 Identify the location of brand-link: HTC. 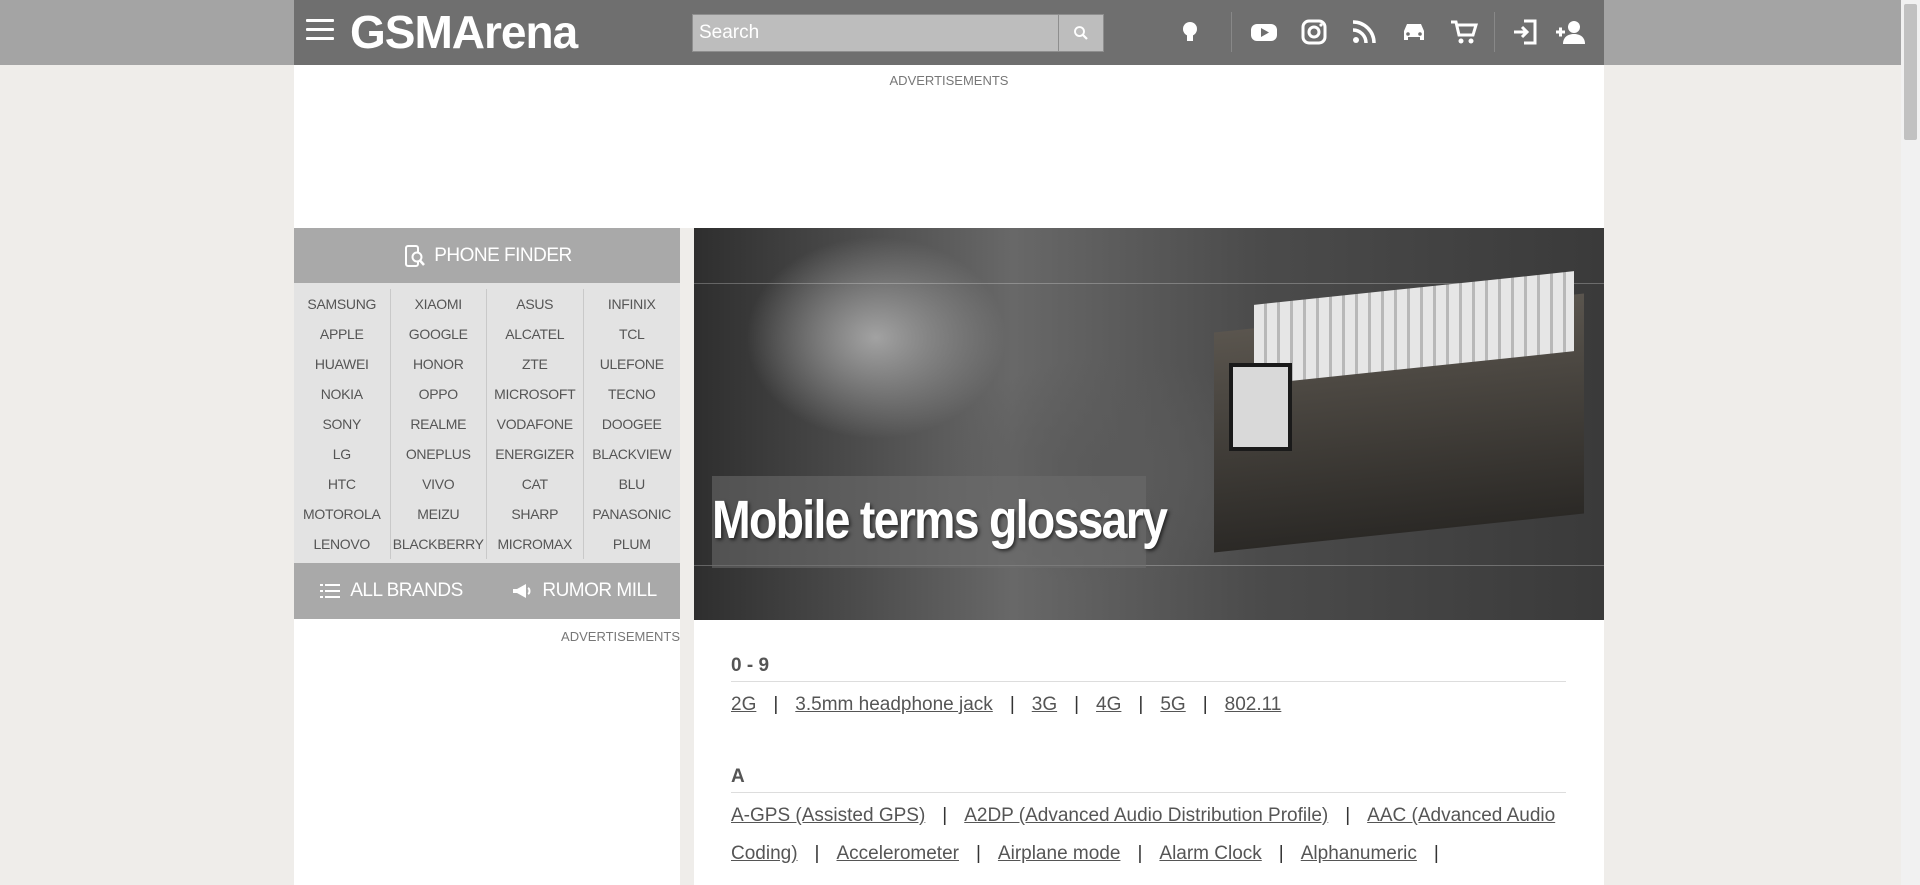
(342, 484).